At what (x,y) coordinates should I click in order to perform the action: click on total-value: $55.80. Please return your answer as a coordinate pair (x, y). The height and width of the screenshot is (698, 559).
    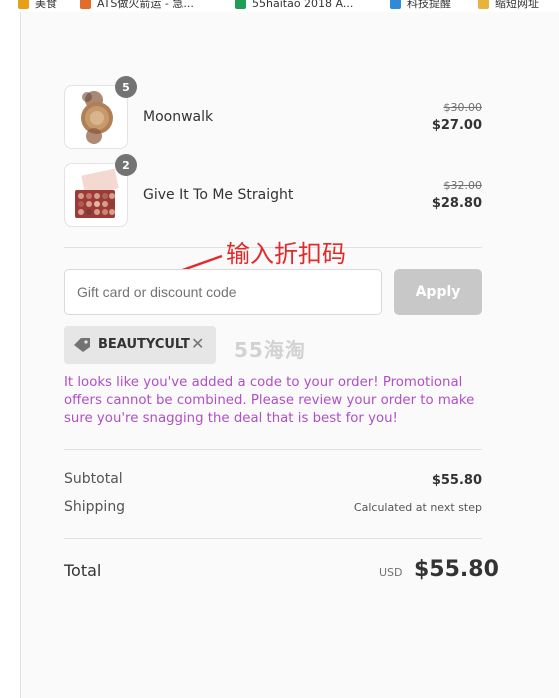
    Looking at the image, I should click on (456, 569).